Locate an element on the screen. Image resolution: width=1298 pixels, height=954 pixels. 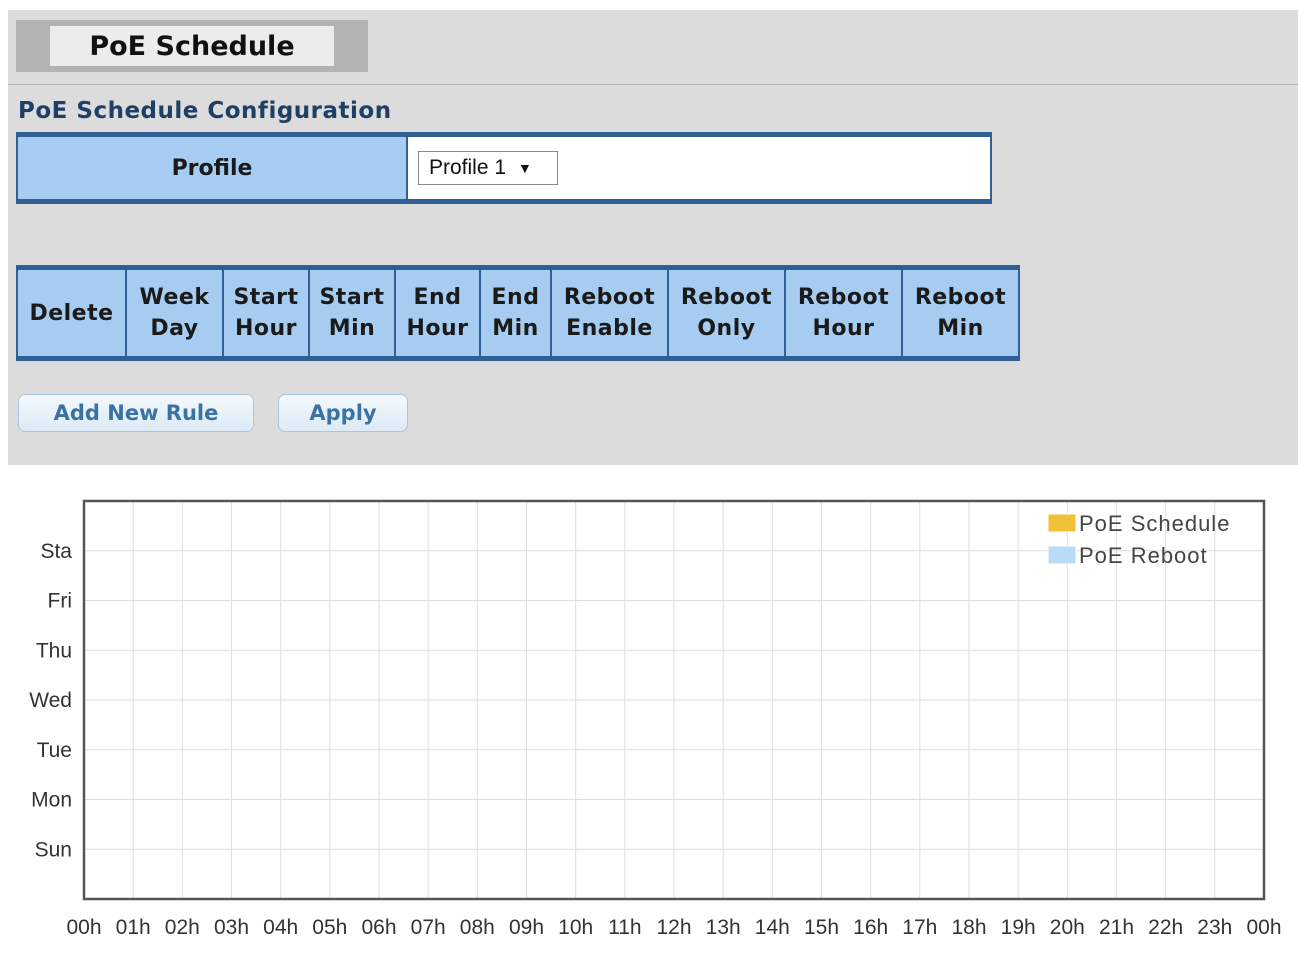
column-header-line1: Delete is located at coordinates (71, 313).